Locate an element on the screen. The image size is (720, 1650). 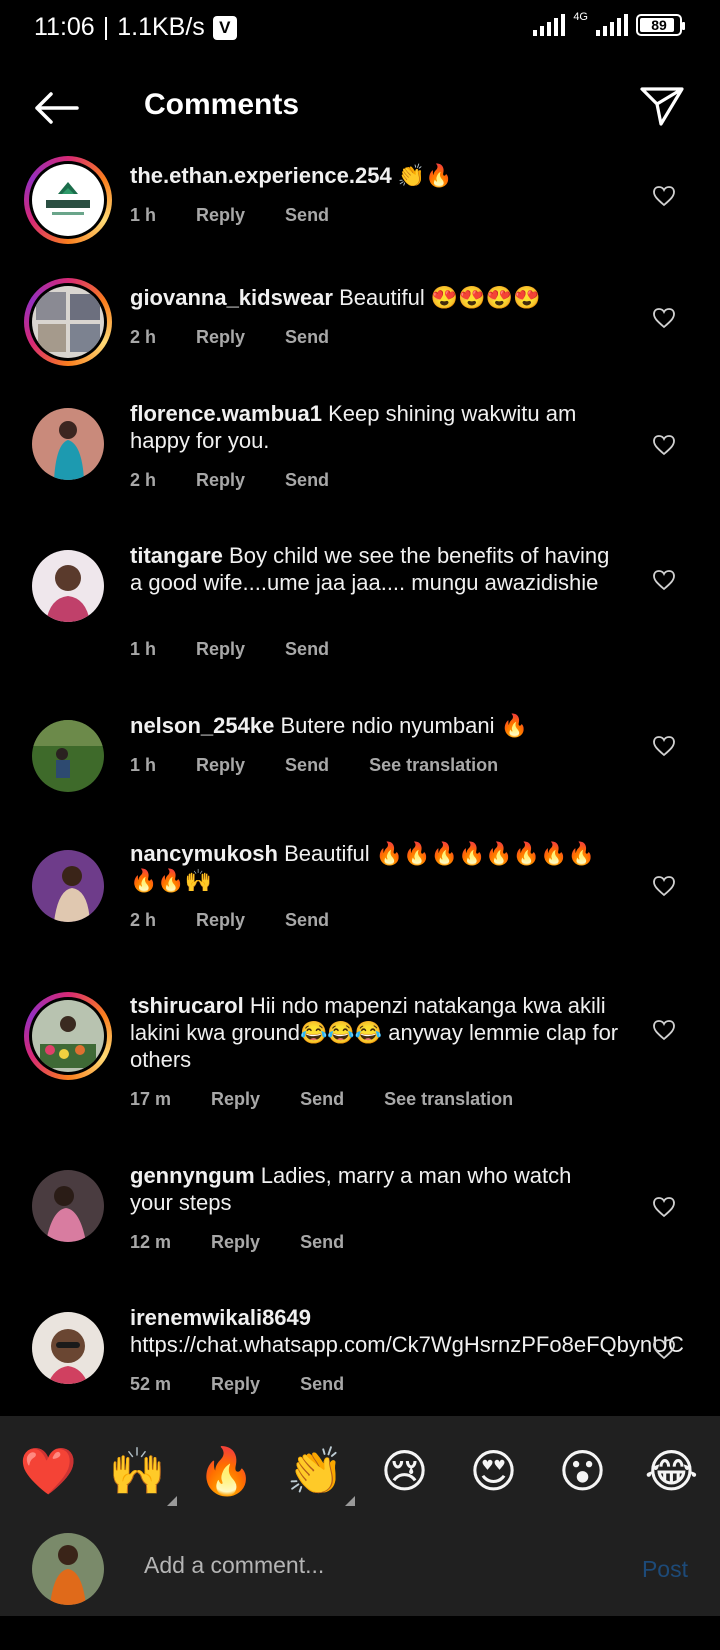
comment-composer: Add a comment... Post is located at coordinates (360, 1571).